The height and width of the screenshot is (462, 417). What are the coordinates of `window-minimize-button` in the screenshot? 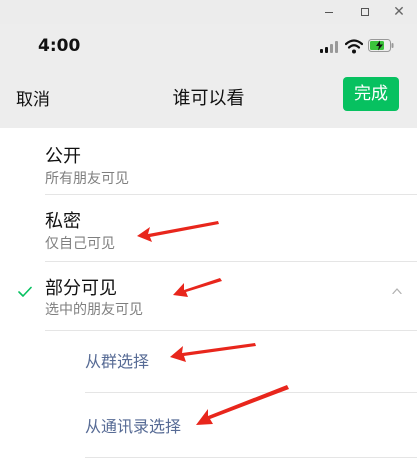 It's located at (329, 12).